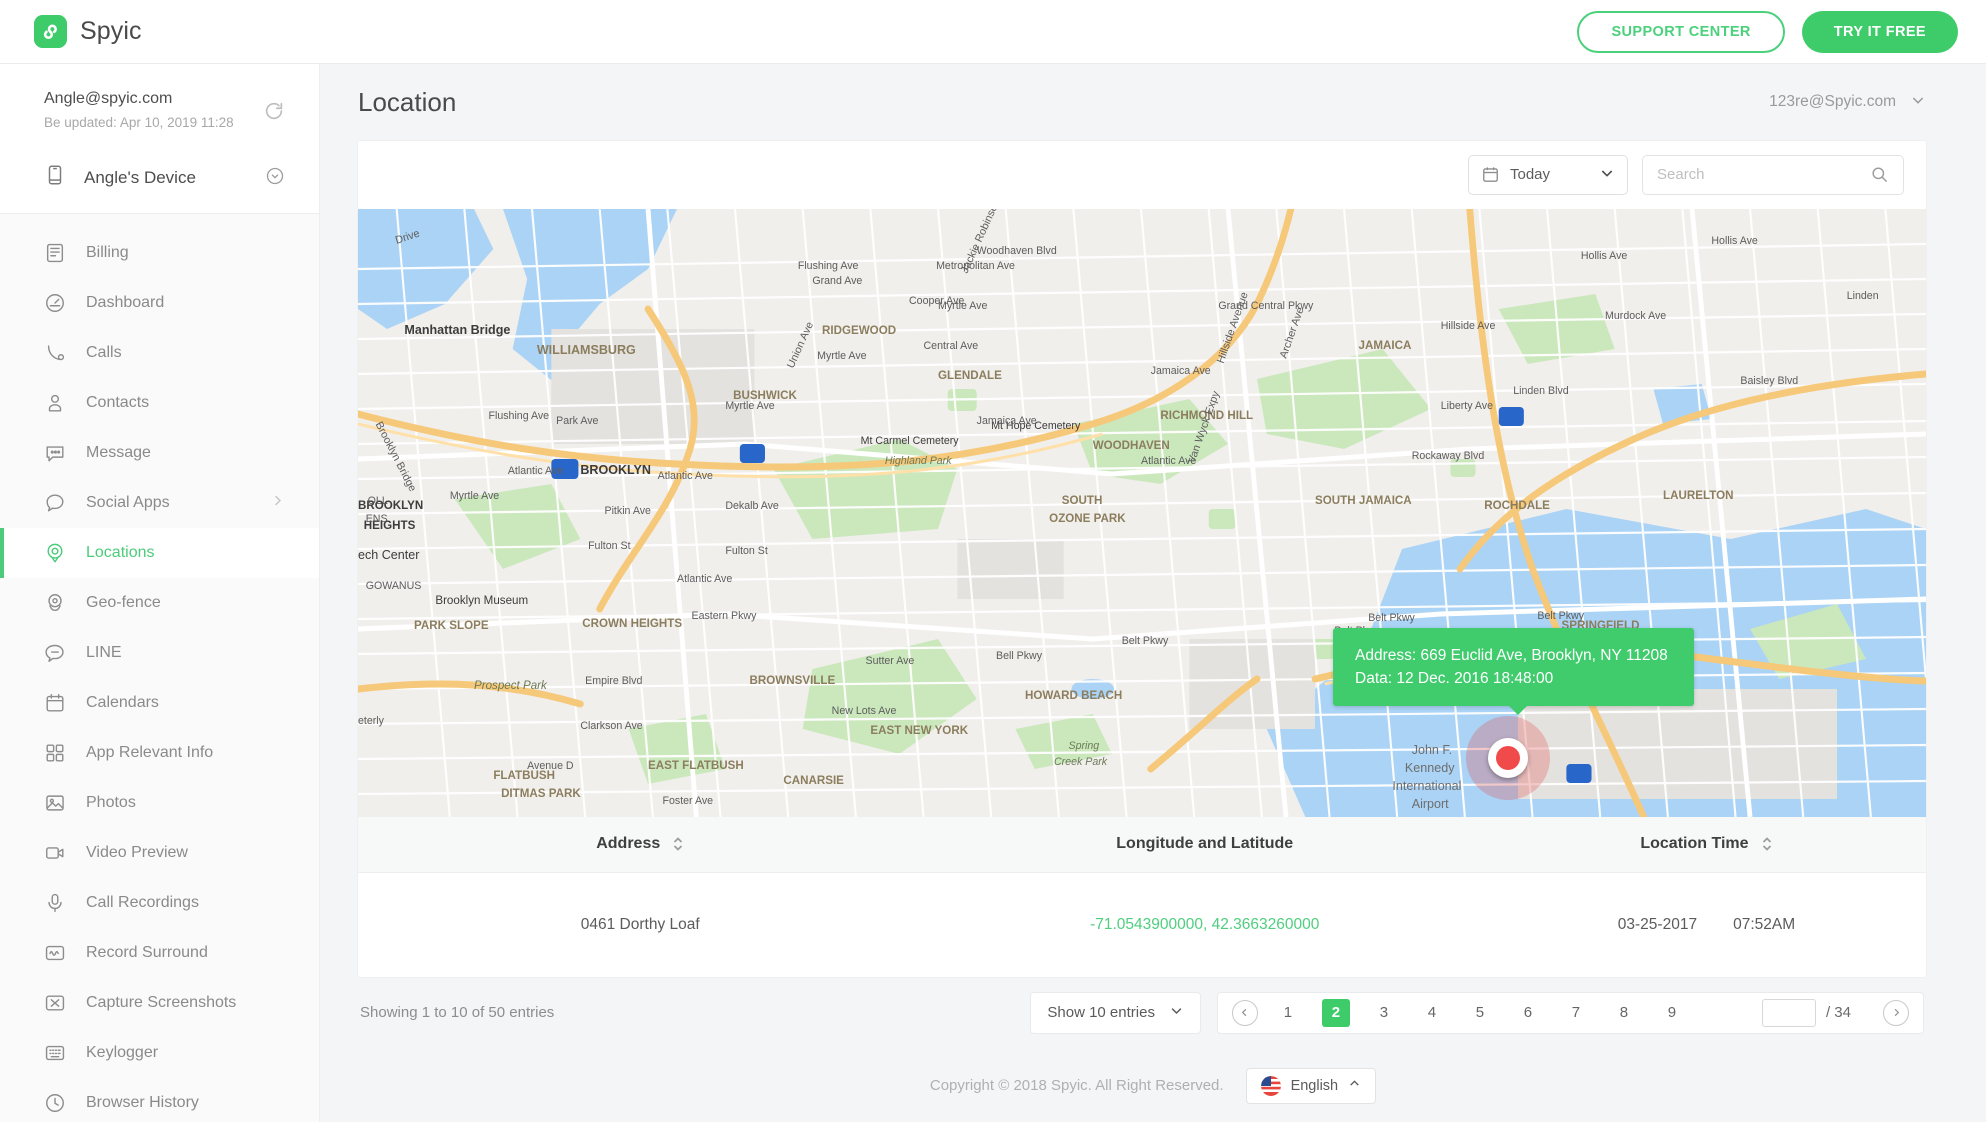 The width and height of the screenshot is (1986, 1122). What do you see at coordinates (1788, 1012) in the screenshot?
I see `page-jump-input` at bounding box center [1788, 1012].